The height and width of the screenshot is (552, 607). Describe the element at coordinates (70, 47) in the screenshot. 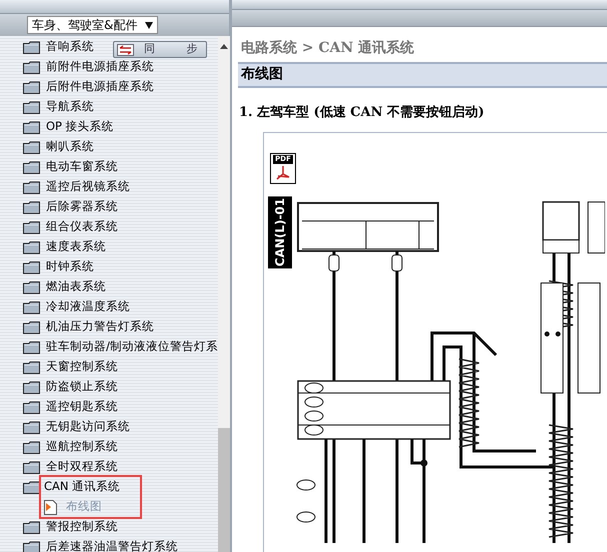

I see `tree-item: 音响系统` at that location.